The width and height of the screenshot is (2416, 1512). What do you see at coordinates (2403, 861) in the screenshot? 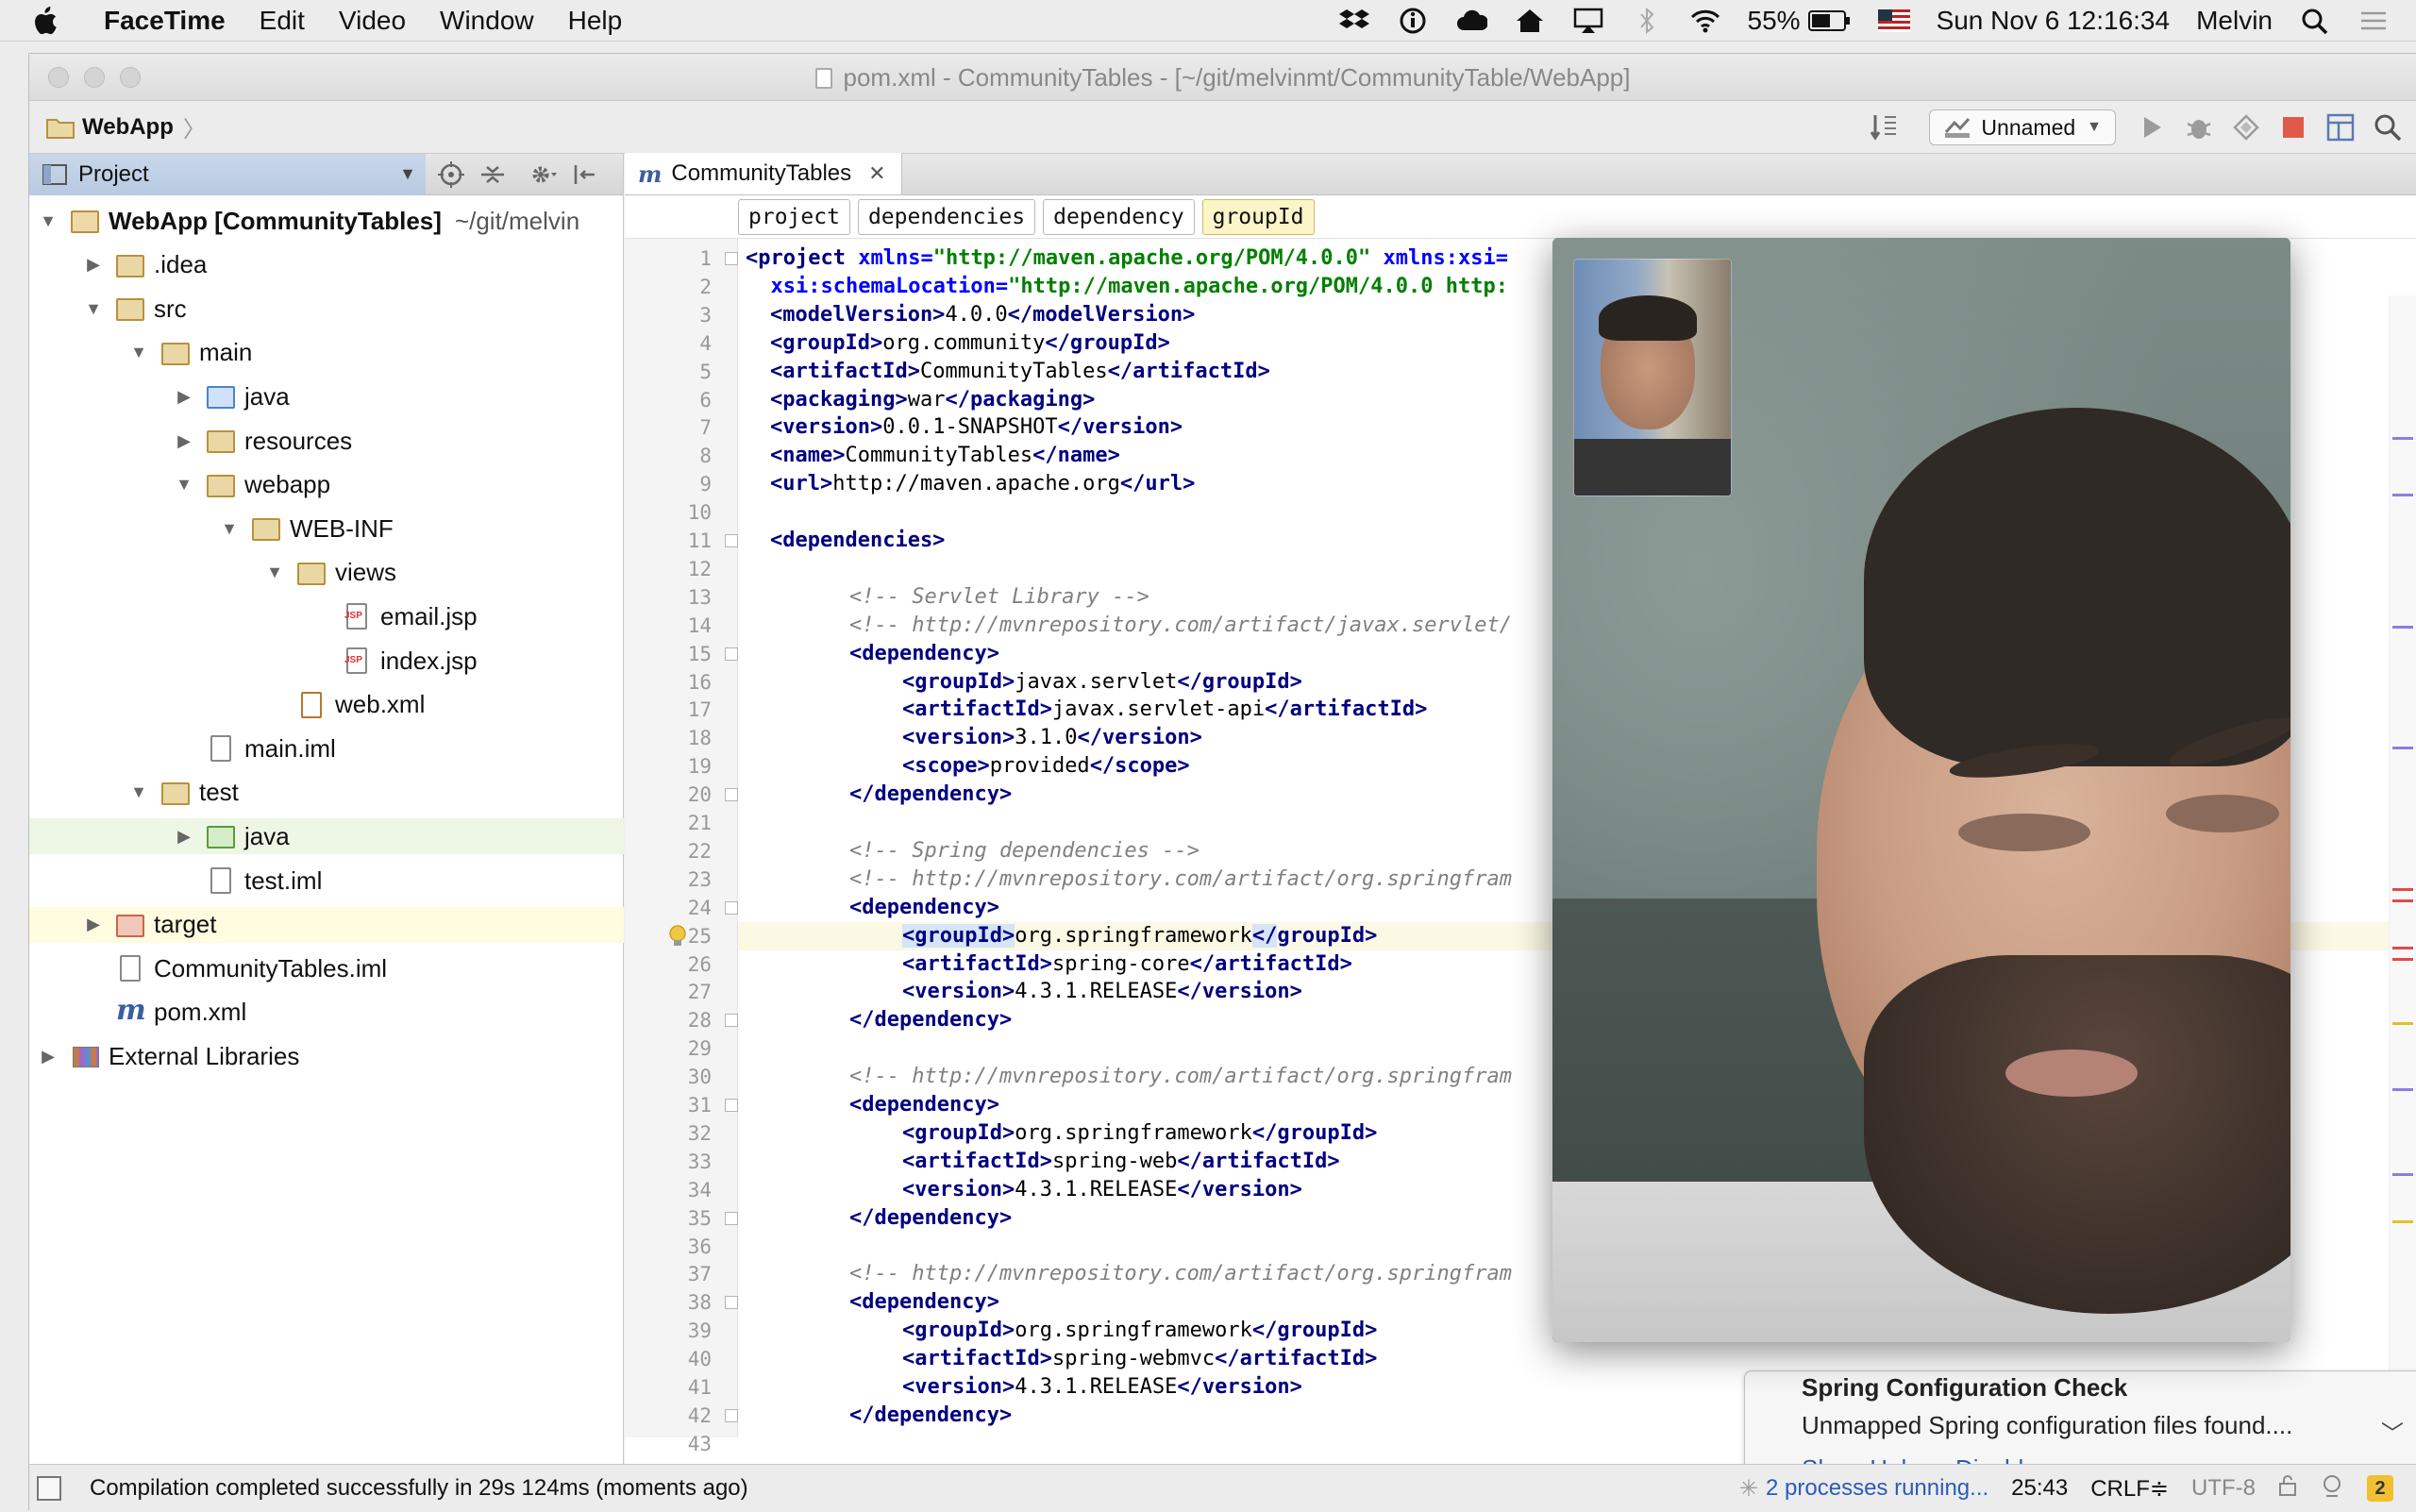
I see `error-stripe` at bounding box center [2403, 861].